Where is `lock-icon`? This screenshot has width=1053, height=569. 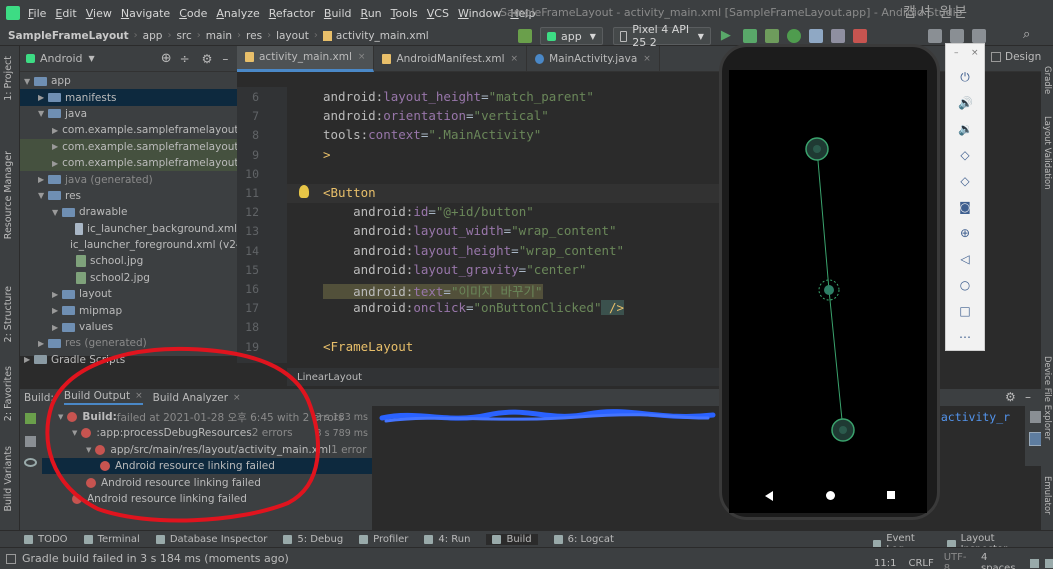
lock-icon is located at coordinates (1034, 563).